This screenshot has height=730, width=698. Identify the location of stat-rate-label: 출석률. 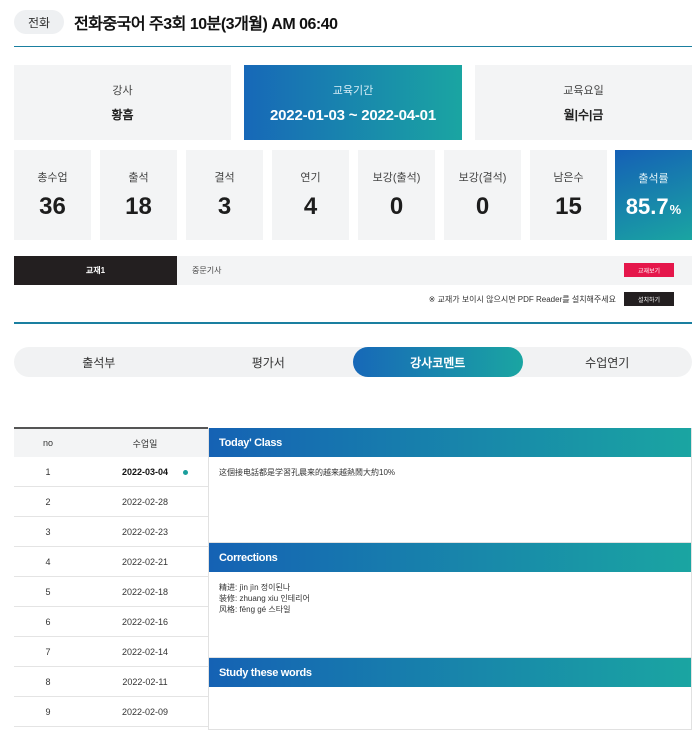
(653, 179).